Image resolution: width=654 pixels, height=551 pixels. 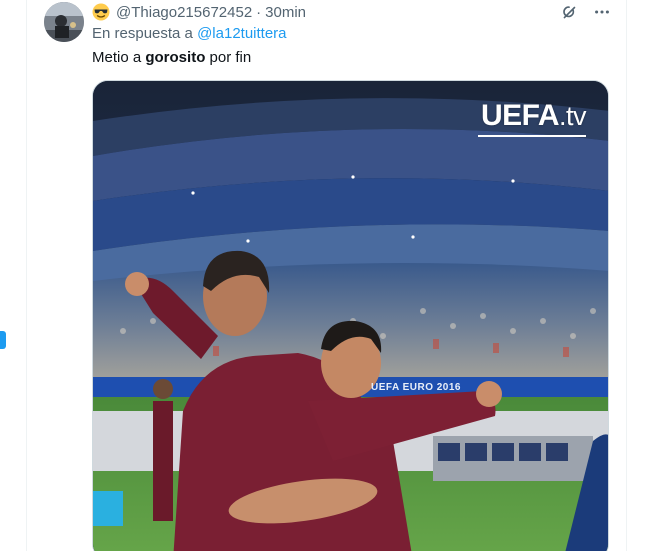 What do you see at coordinates (285, 12) in the screenshot?
I see `tweet-time: 30min` at bounding box center [285, 12].